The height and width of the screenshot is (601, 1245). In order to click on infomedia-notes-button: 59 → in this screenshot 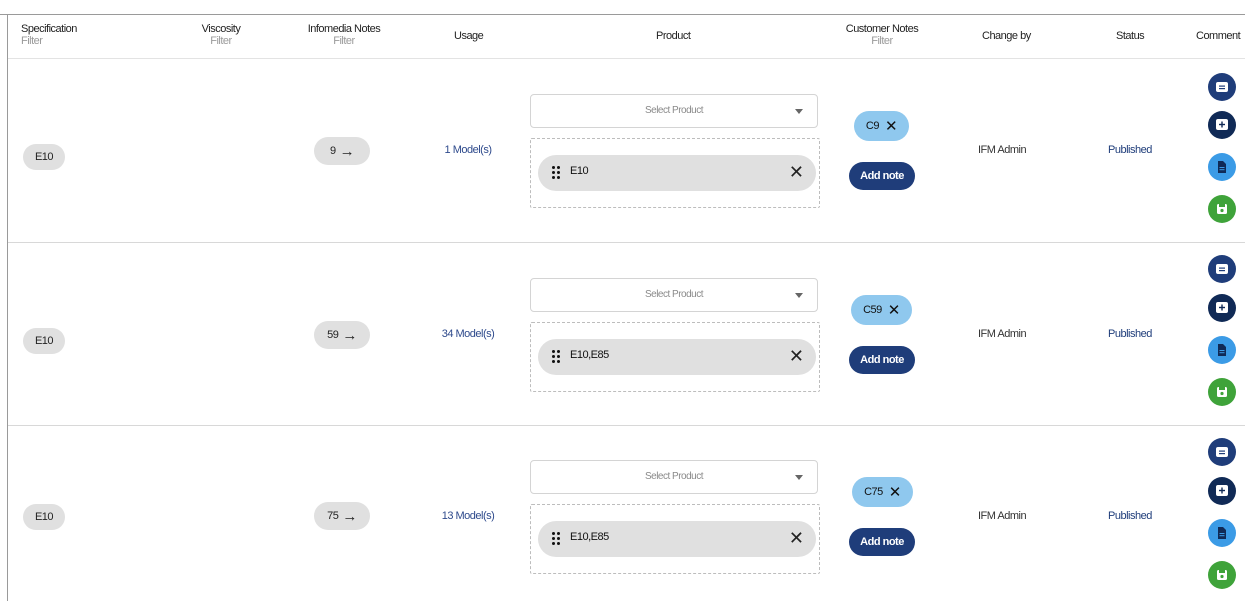, I will do `click(342, 335)`.